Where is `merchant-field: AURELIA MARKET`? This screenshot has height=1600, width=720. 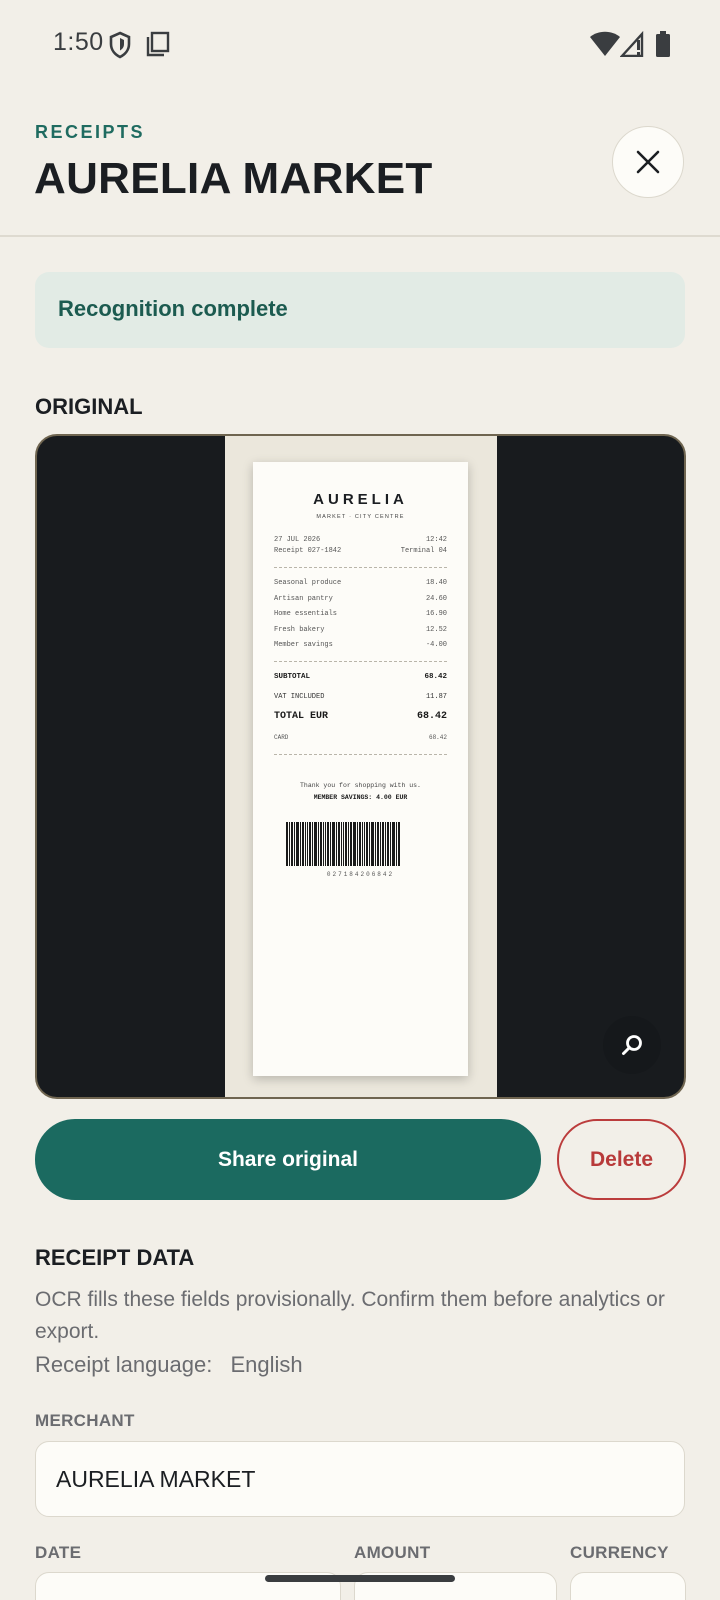 merchant-field: AURELIA MARKET is located at coordinates (360, 1479).